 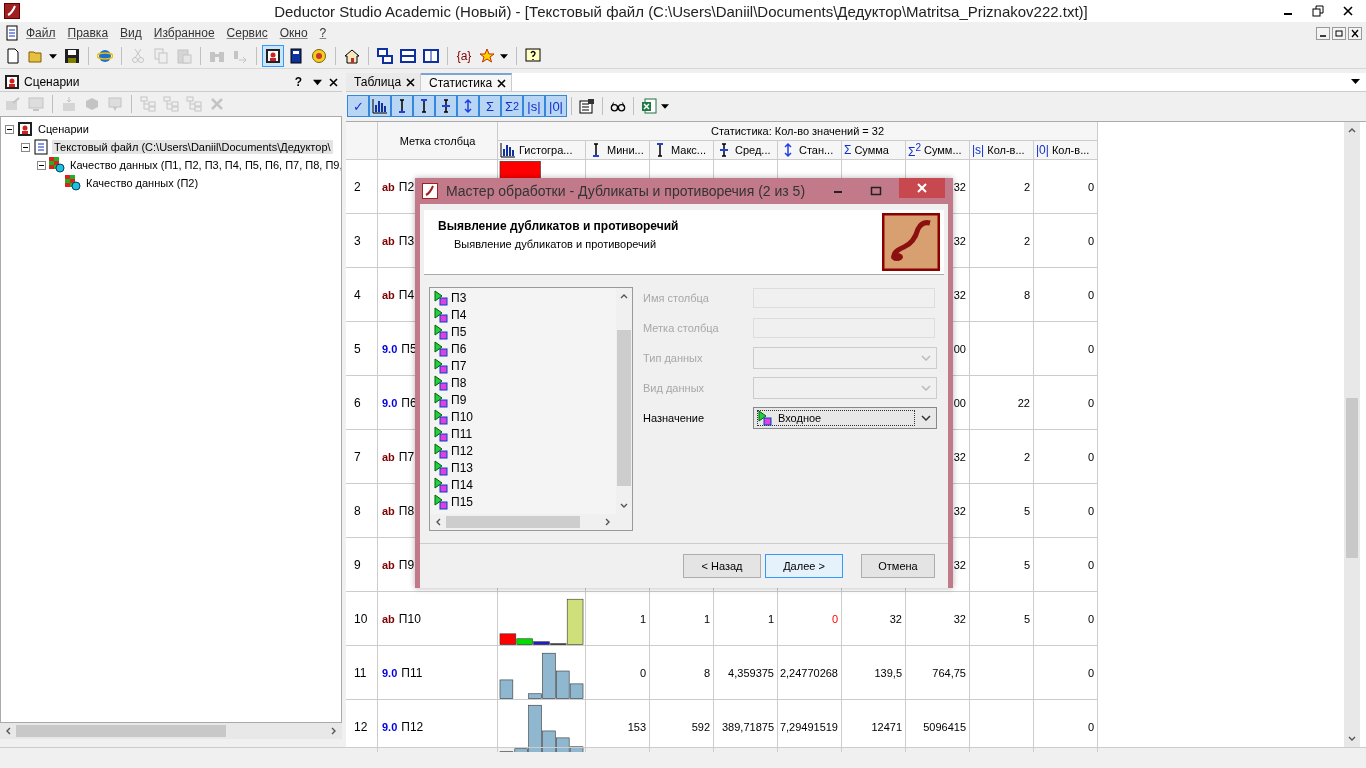 I want to click on list-item: П14, so click(x=462, y=484).